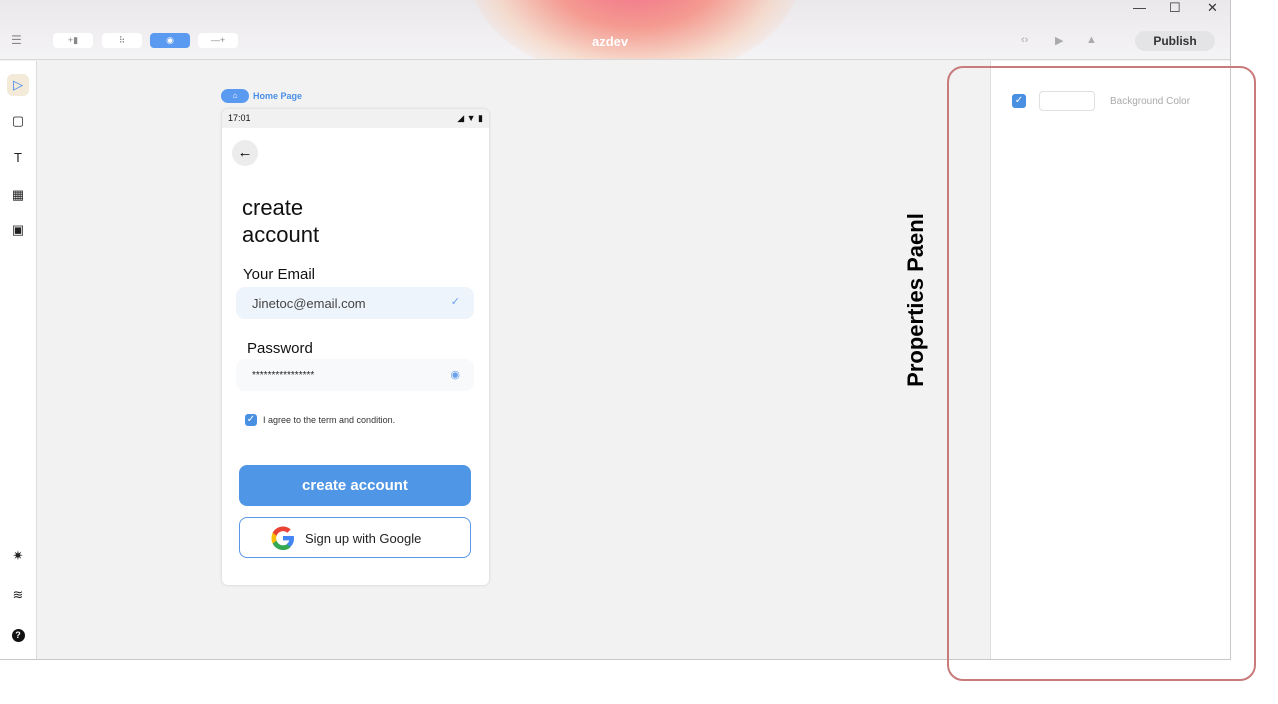 The width and height of the screenshot is (1278, 704). What do you see at coordinates (18, 230) in the screenshot?
I see `save-icon: ▣` at bounding box center [18, 230].